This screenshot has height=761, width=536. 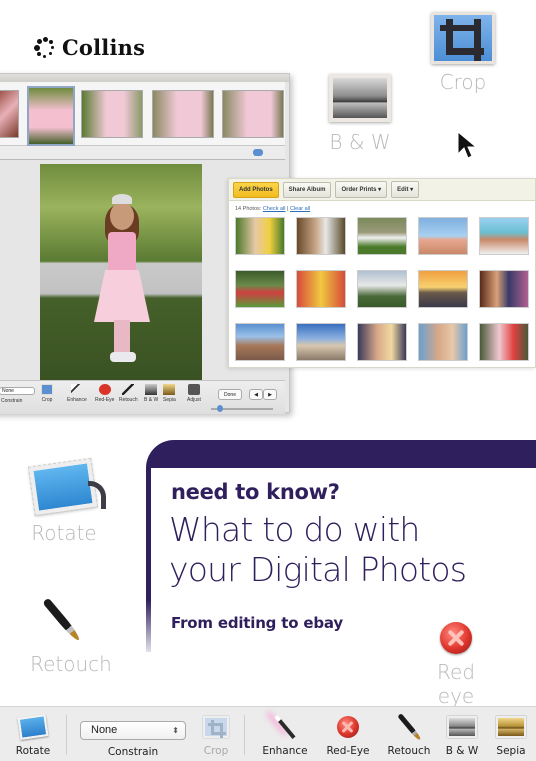 What do you see at coordinates (97, 495) in the screenshot?
I see `rotate-arrow-icon` at bounding box center [97, 495].